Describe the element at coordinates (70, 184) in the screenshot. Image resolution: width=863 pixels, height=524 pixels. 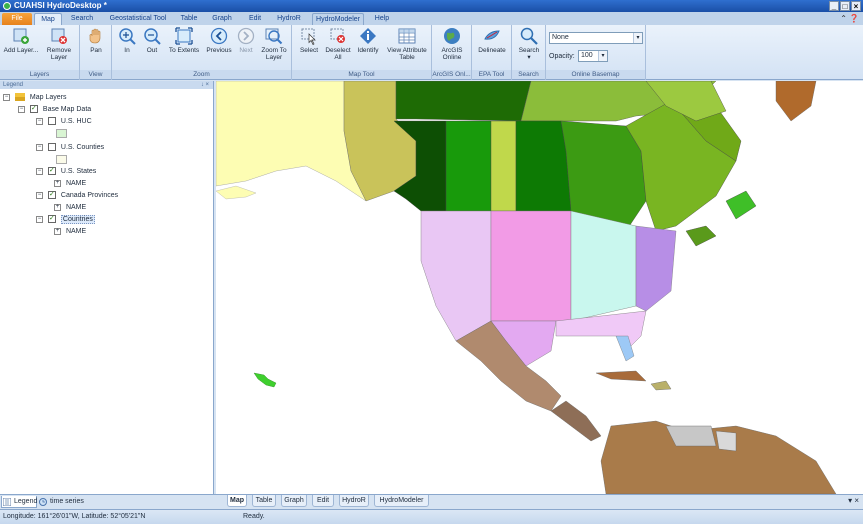
I see `legend-field-us-states: + NAME` at that location.